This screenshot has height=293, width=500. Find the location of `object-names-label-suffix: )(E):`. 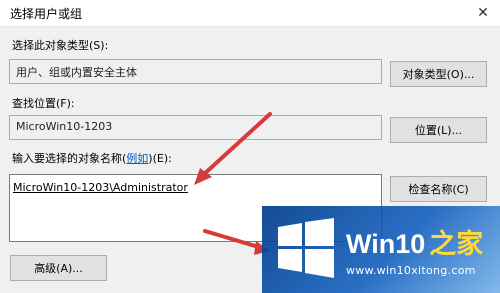

object-names-label-suffix: )(E): is located at coordinates (160, 158).